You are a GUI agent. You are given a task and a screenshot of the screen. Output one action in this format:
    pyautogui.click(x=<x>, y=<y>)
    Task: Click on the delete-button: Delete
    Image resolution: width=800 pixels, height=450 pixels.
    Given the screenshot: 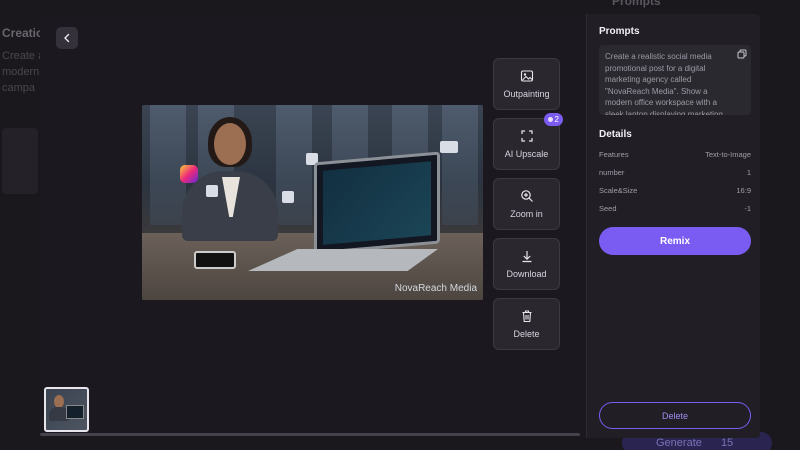 What is the action you would take?
    pyautogui.click(x=675, y=415)
    